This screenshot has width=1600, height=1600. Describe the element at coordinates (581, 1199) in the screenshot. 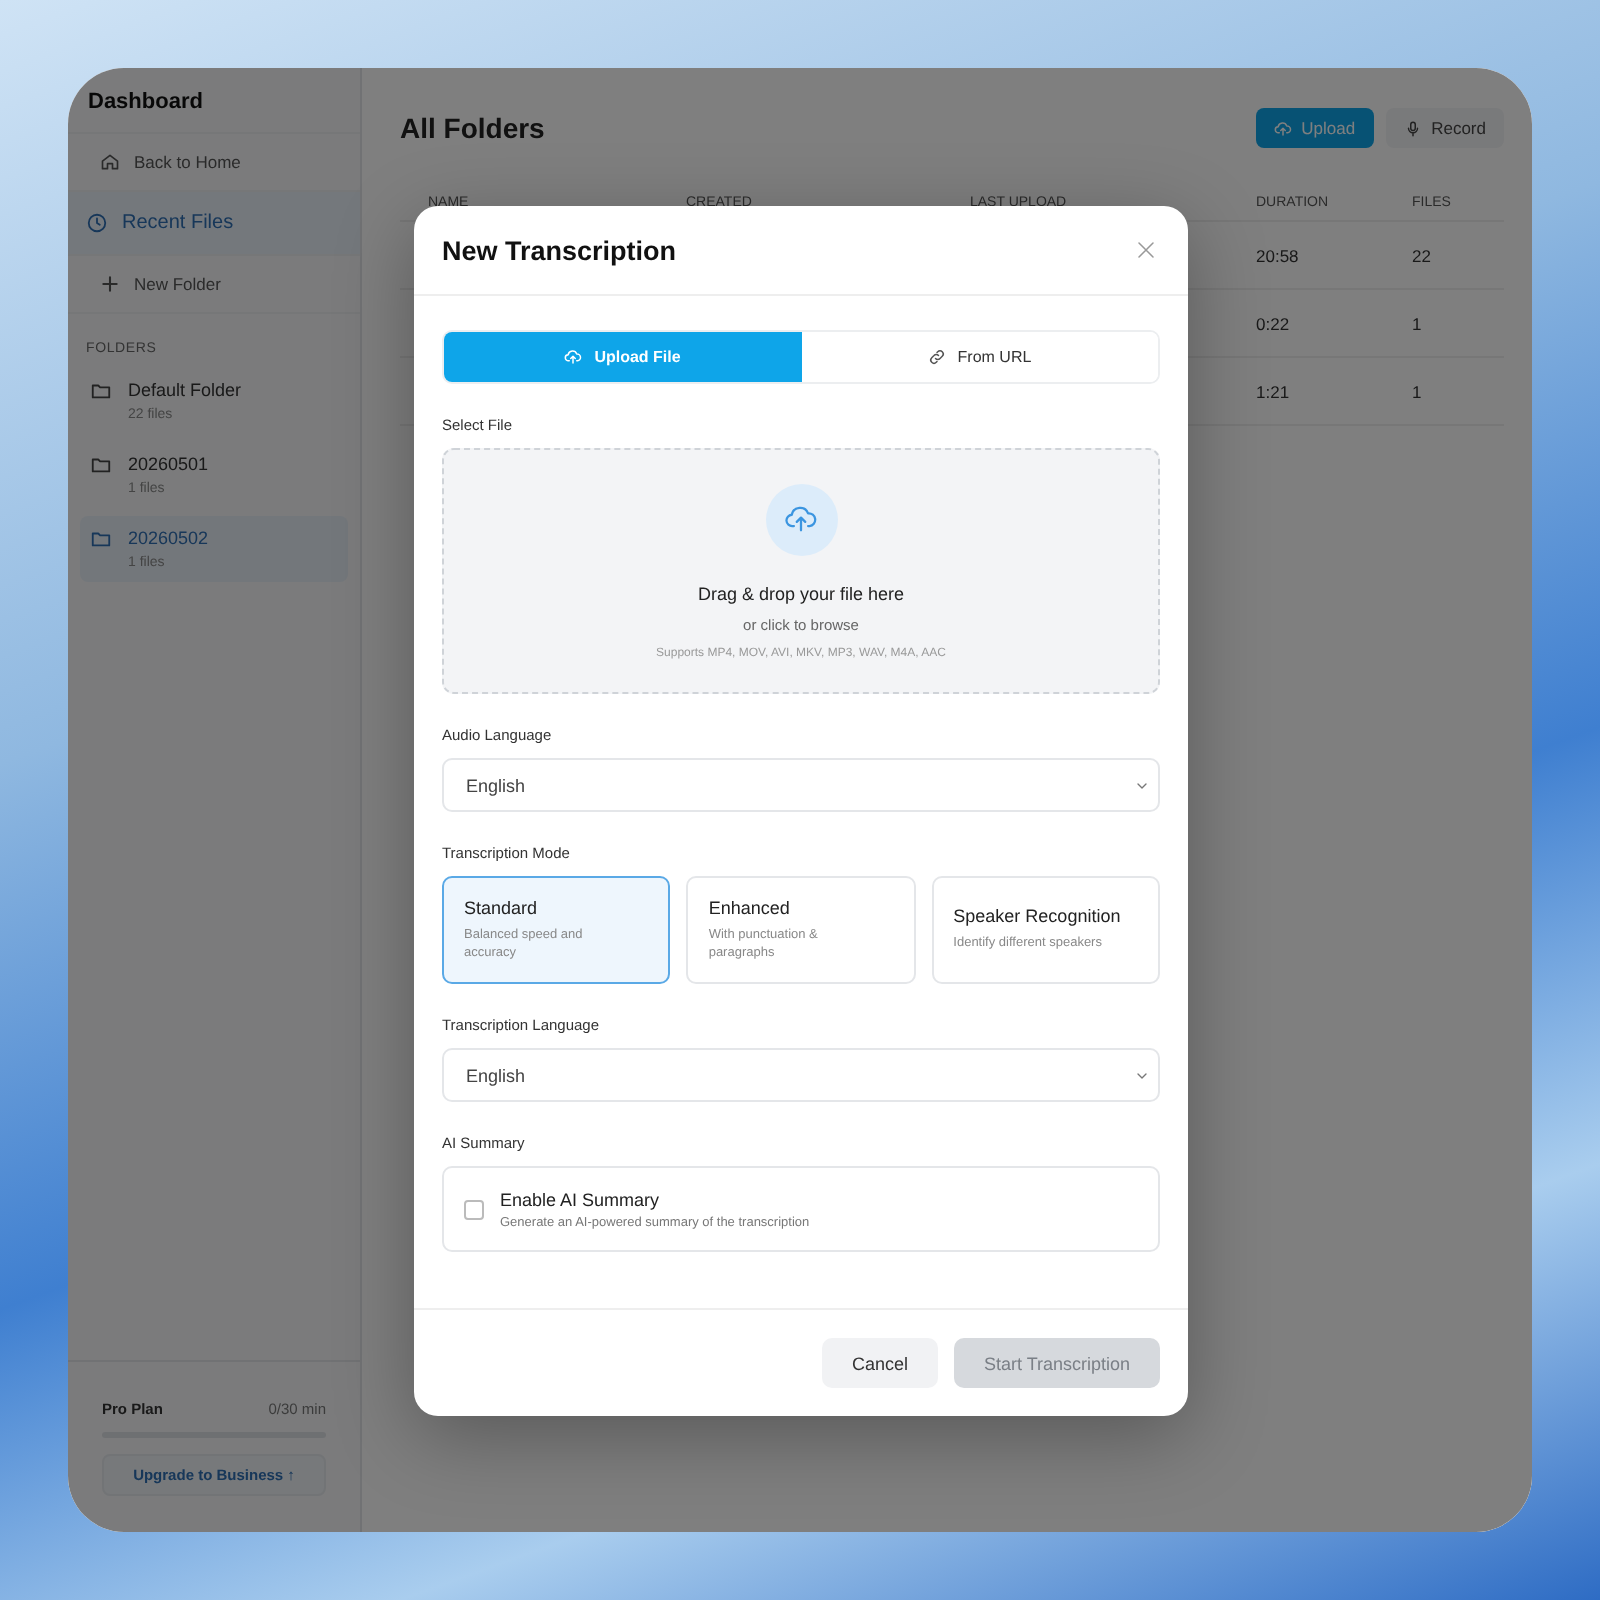

I see `option-title: Enable AI Summary` at that location.